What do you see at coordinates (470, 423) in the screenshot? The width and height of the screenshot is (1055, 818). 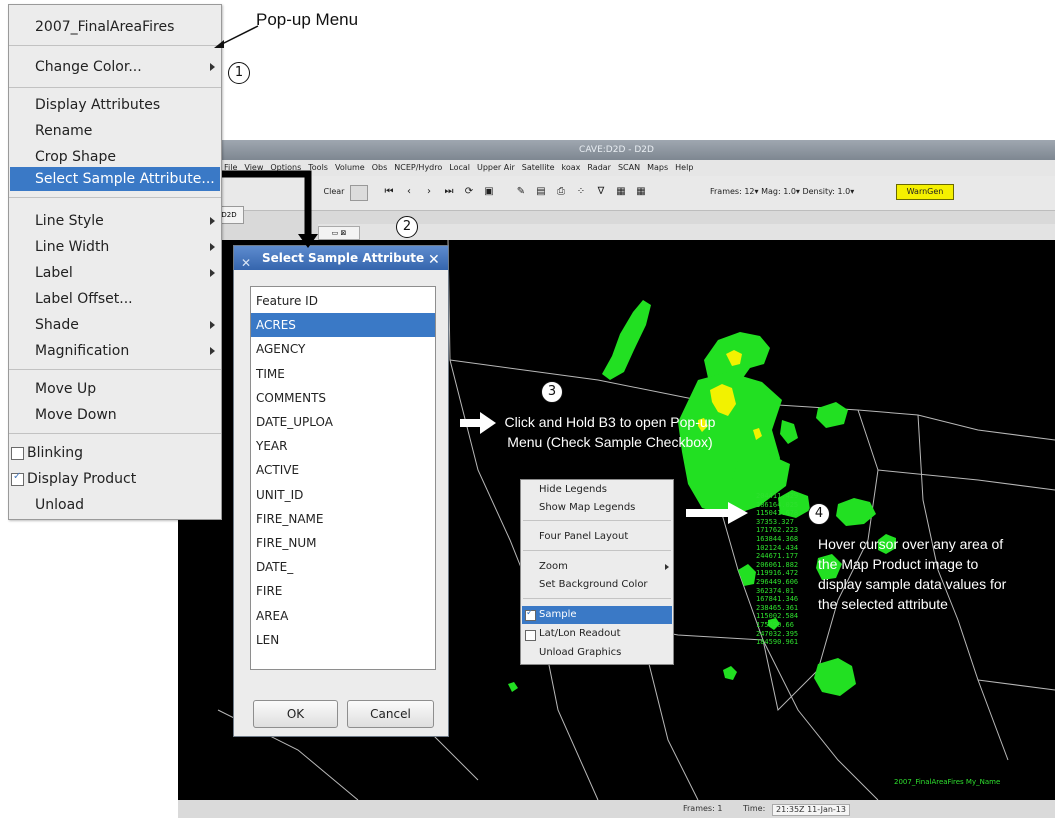 I see `arrow3-shaft` at bounding box center [470, 423].